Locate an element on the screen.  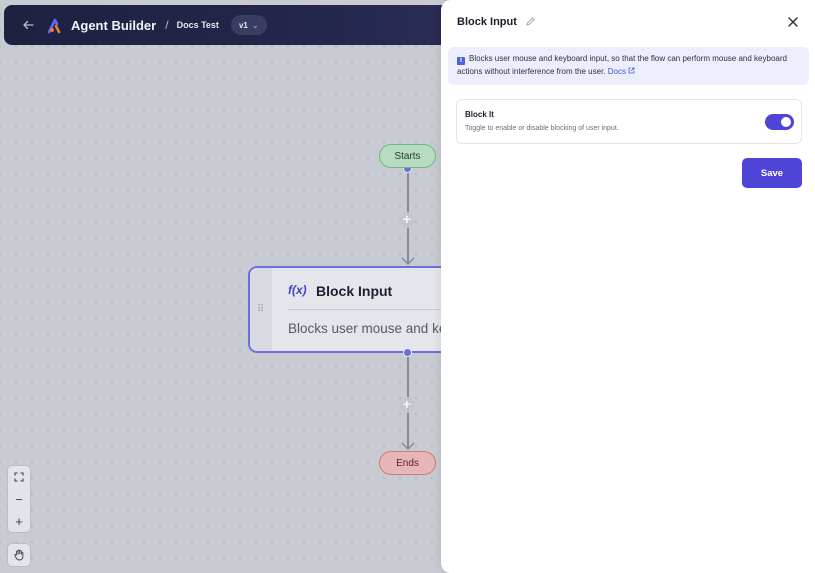
function-icon: f(x) is located at coordinates (297, 290).